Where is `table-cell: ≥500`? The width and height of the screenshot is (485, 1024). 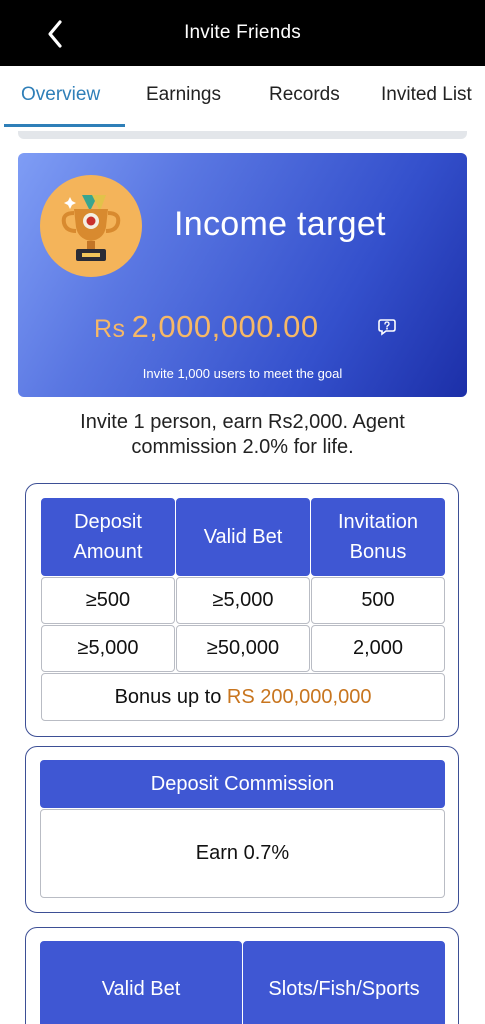
table-cell: ≥500 is located at coordinates (108, 600).